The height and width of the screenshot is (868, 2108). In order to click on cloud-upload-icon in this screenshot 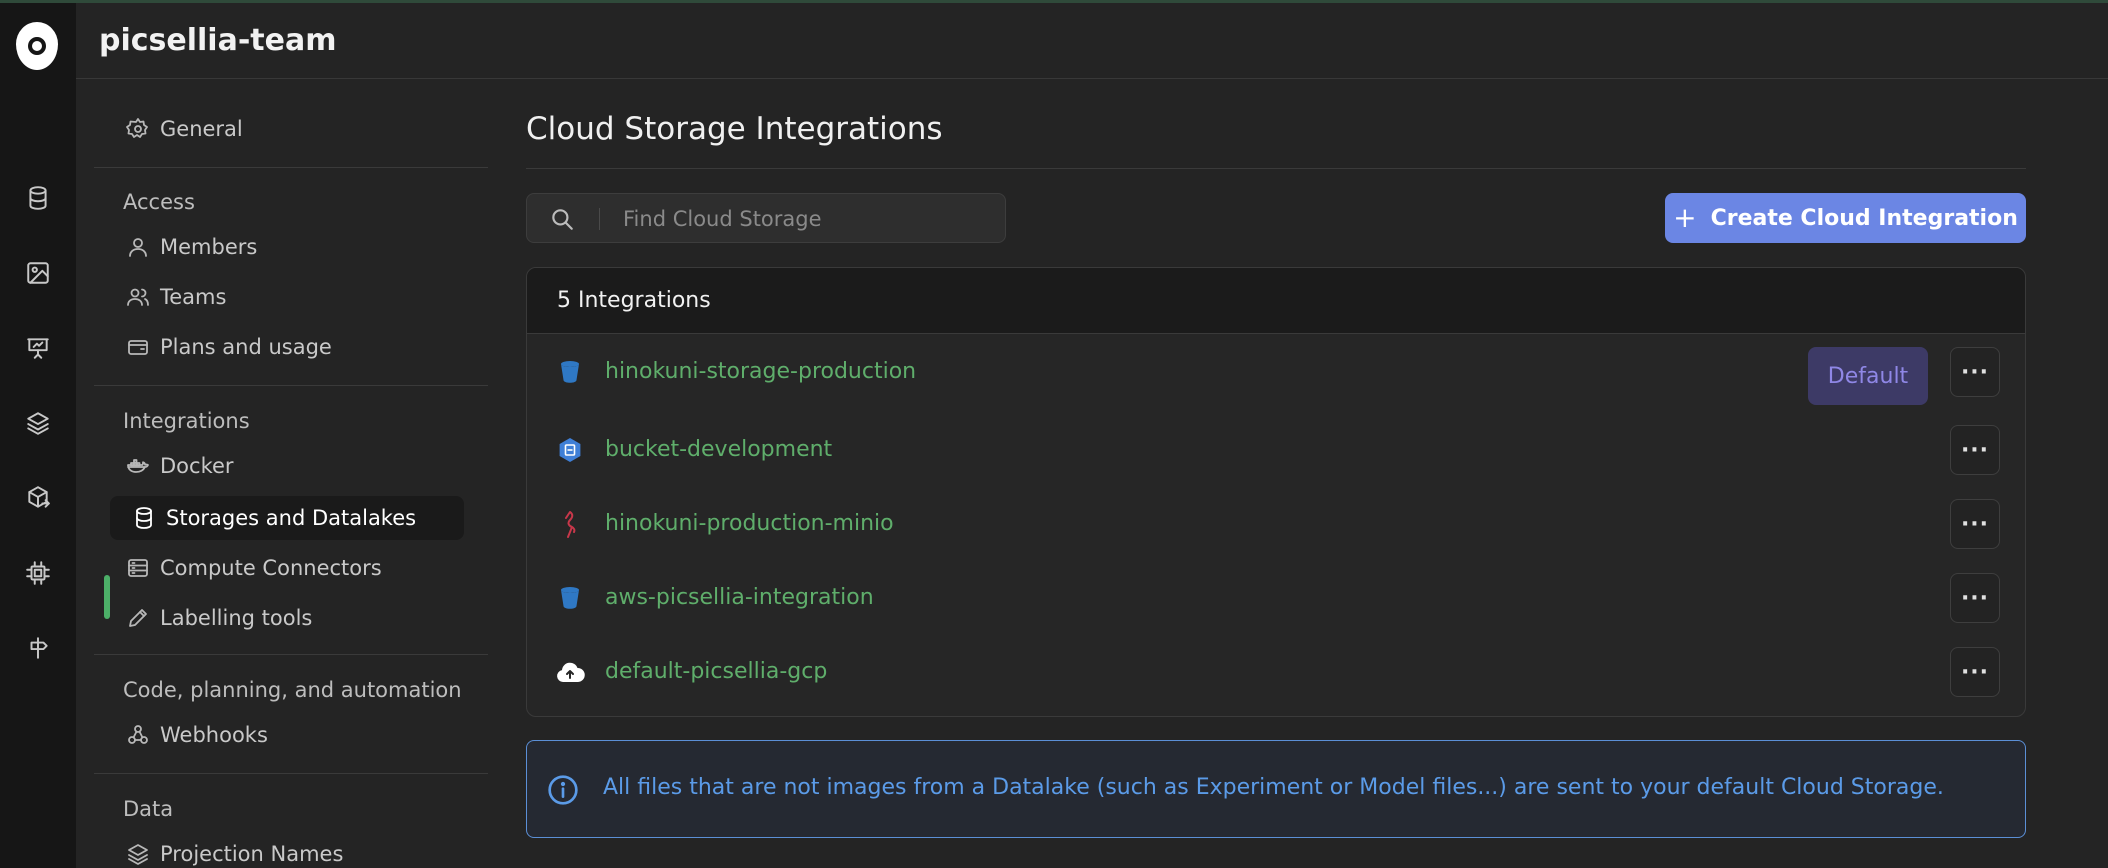, I will do `click(570, 672)`.